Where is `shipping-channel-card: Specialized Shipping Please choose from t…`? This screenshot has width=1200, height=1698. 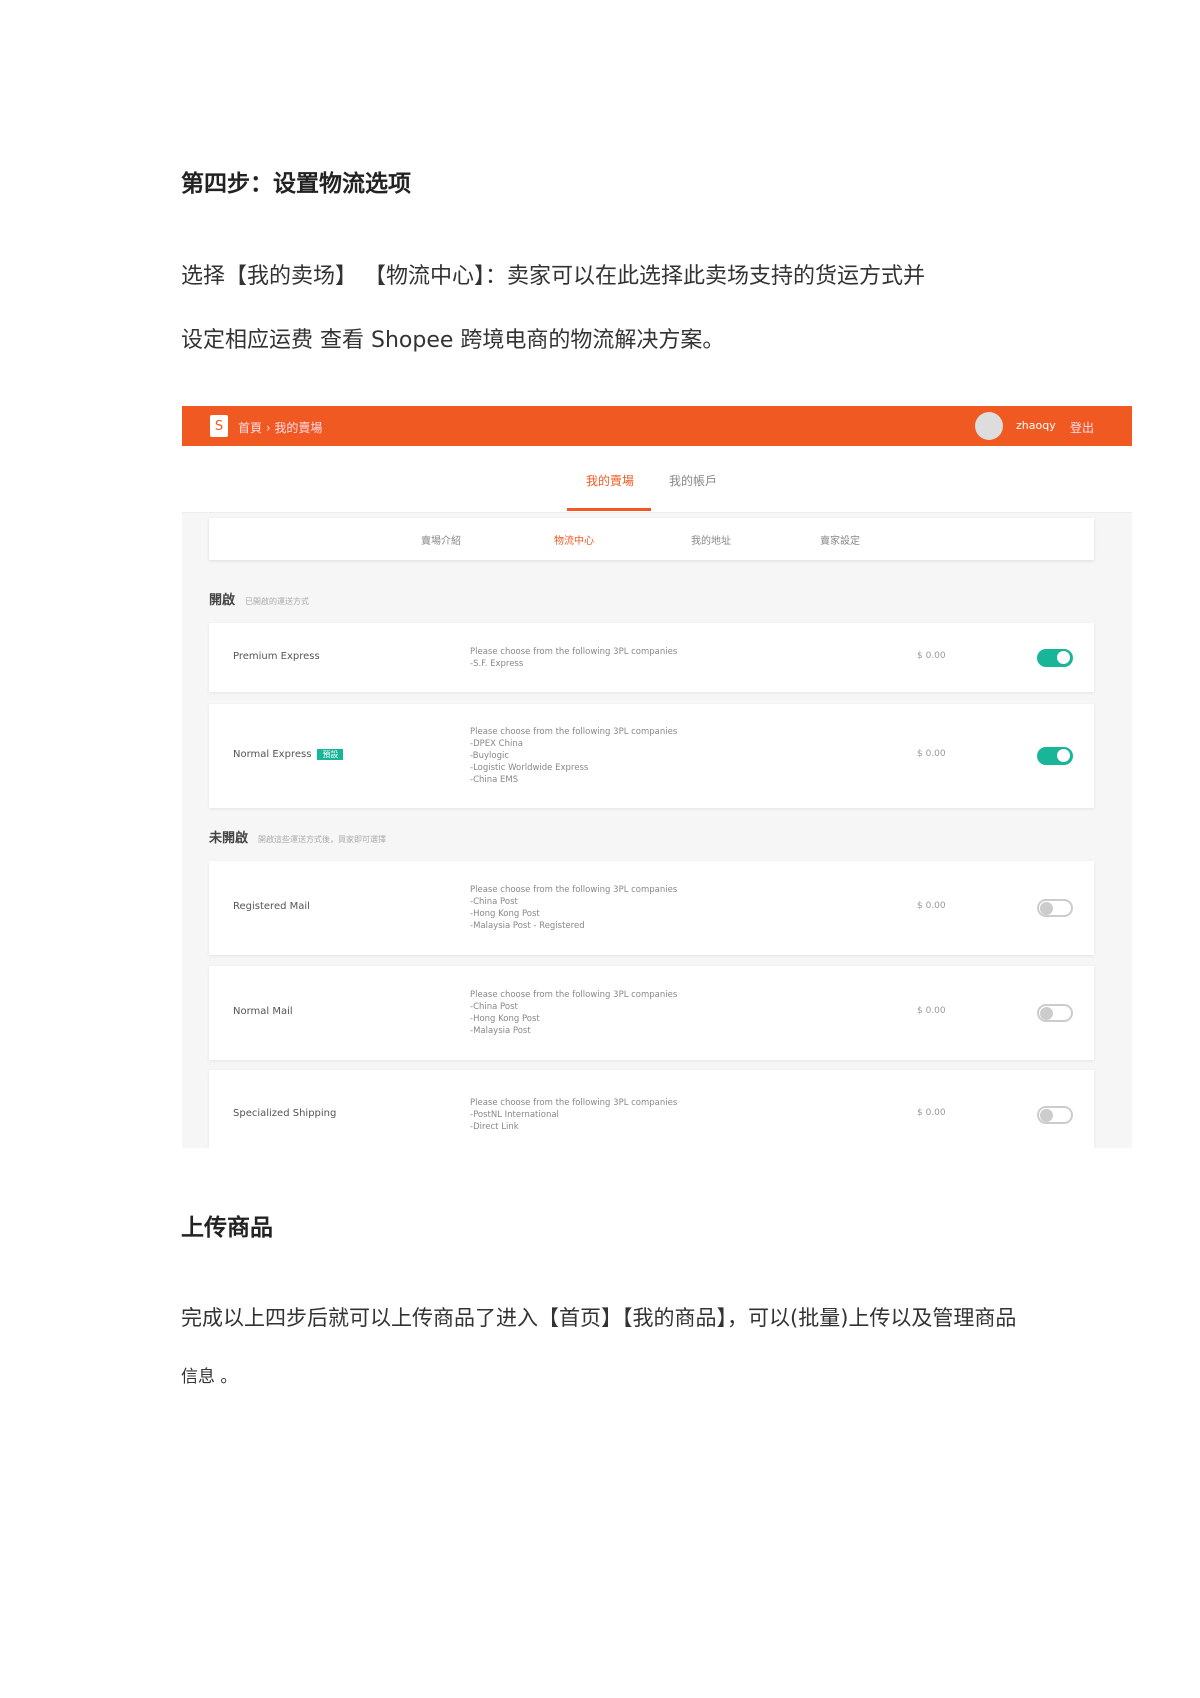 shipping-channel-card: Specialized Shipping Please choose from t… is located at coordinates (651, 1109).